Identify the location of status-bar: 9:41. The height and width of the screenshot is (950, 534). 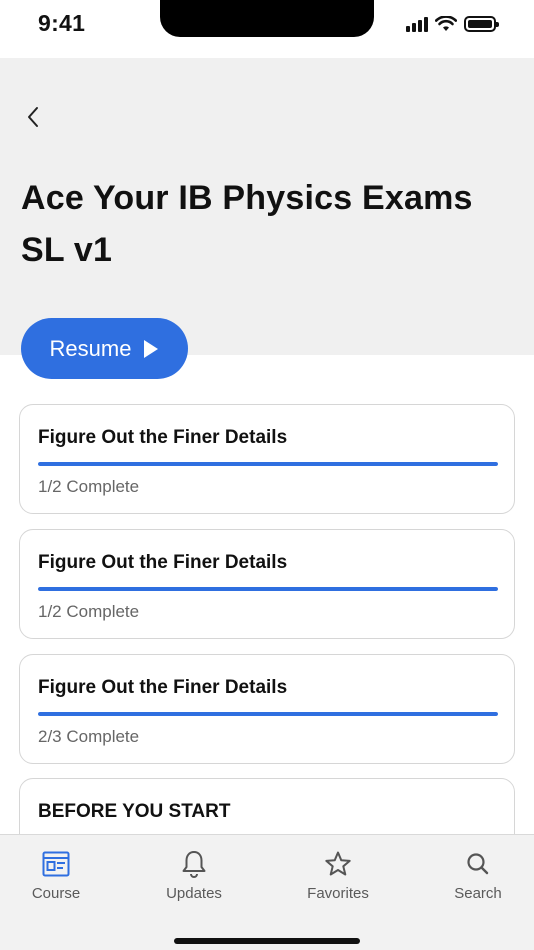
(267, 29).